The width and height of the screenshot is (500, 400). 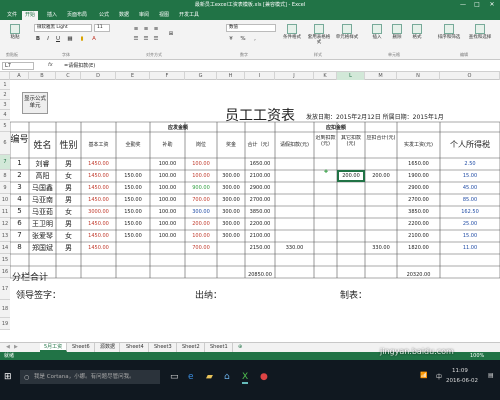 What do you see at coordinates (251, 28) in the screenshot?
I see `number-format-select: 数值` at bounding box center [251, 28].